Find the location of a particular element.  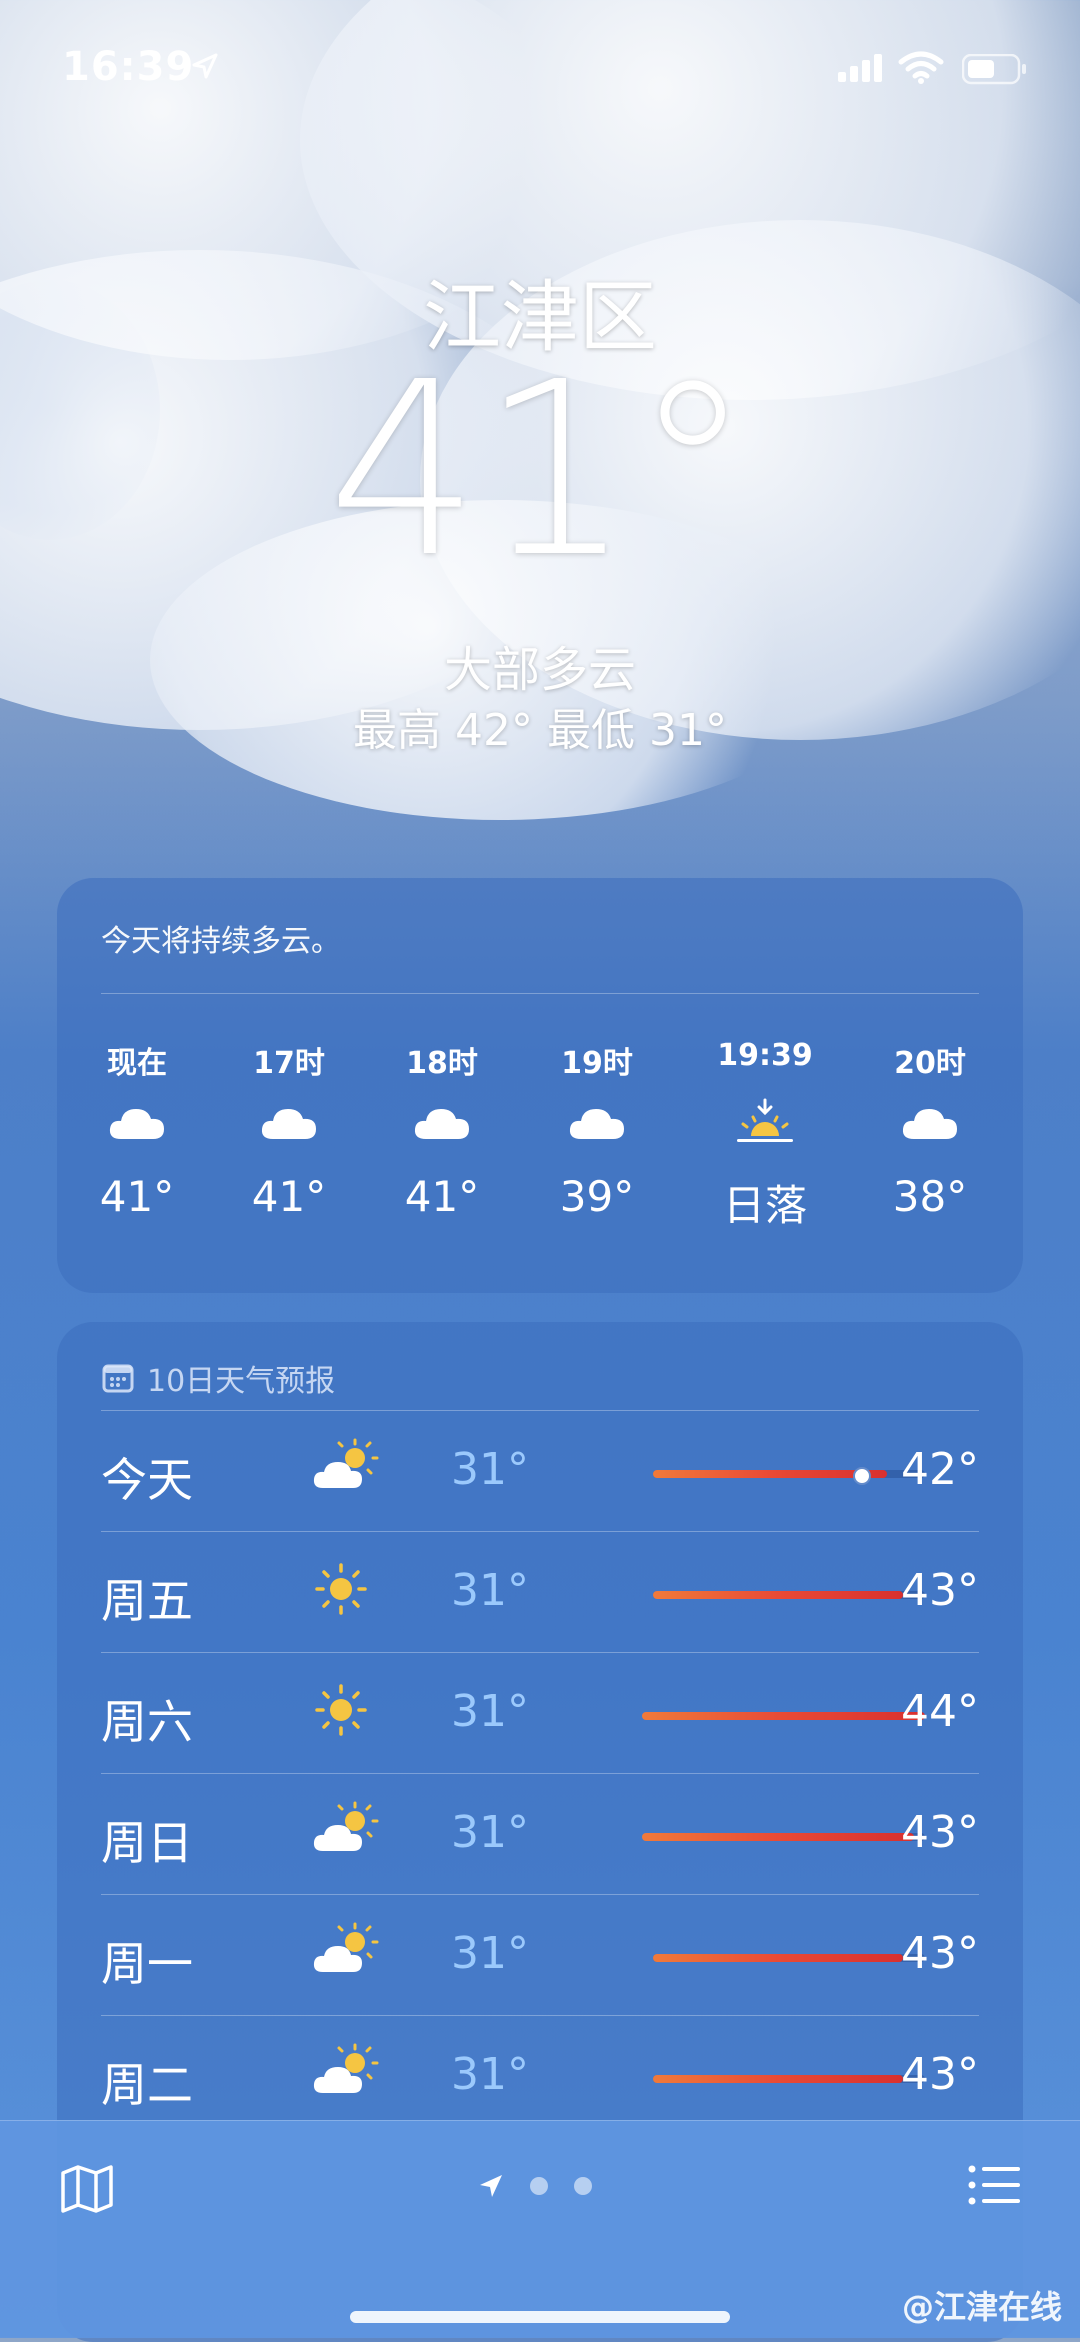

forecast-high: 42° is located at coordinates (940, 1469).